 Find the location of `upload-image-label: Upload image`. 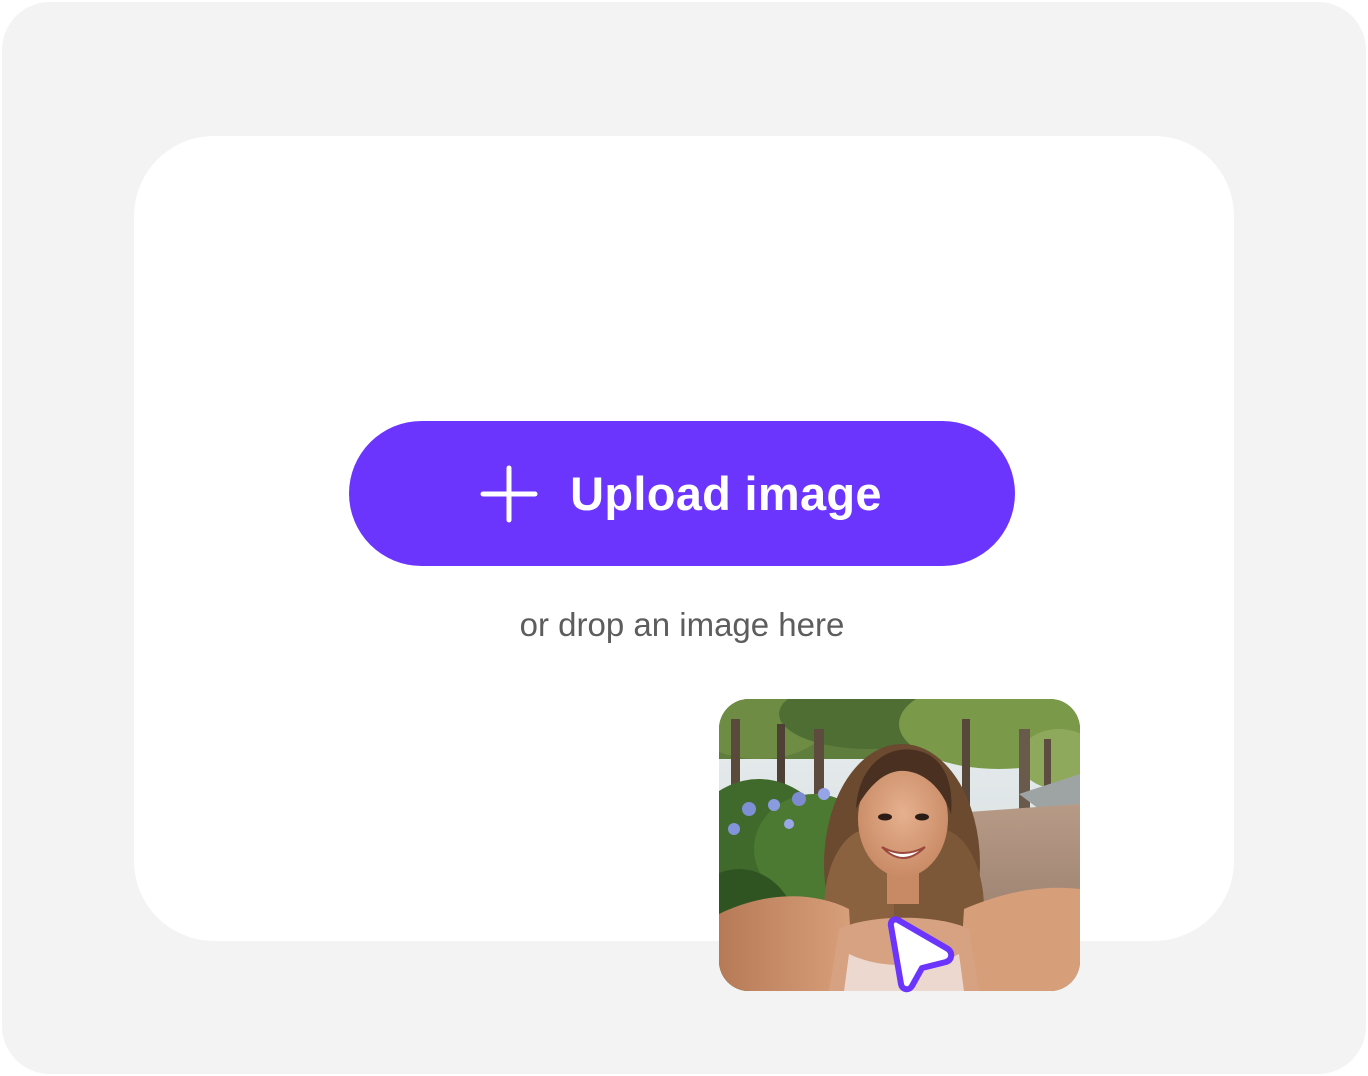

upload-image-label: Upload image is located at coordinates (726, 493).